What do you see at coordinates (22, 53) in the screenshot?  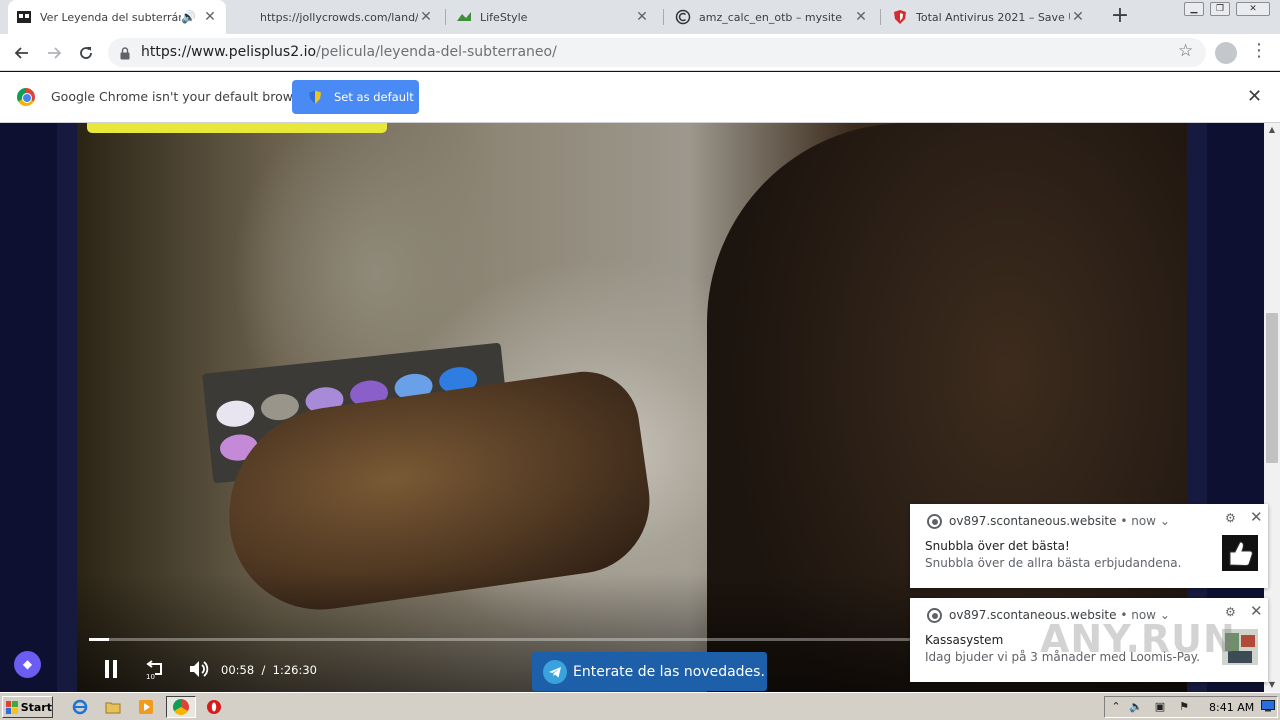 I see `back-button` at bounding box center [22, 53].